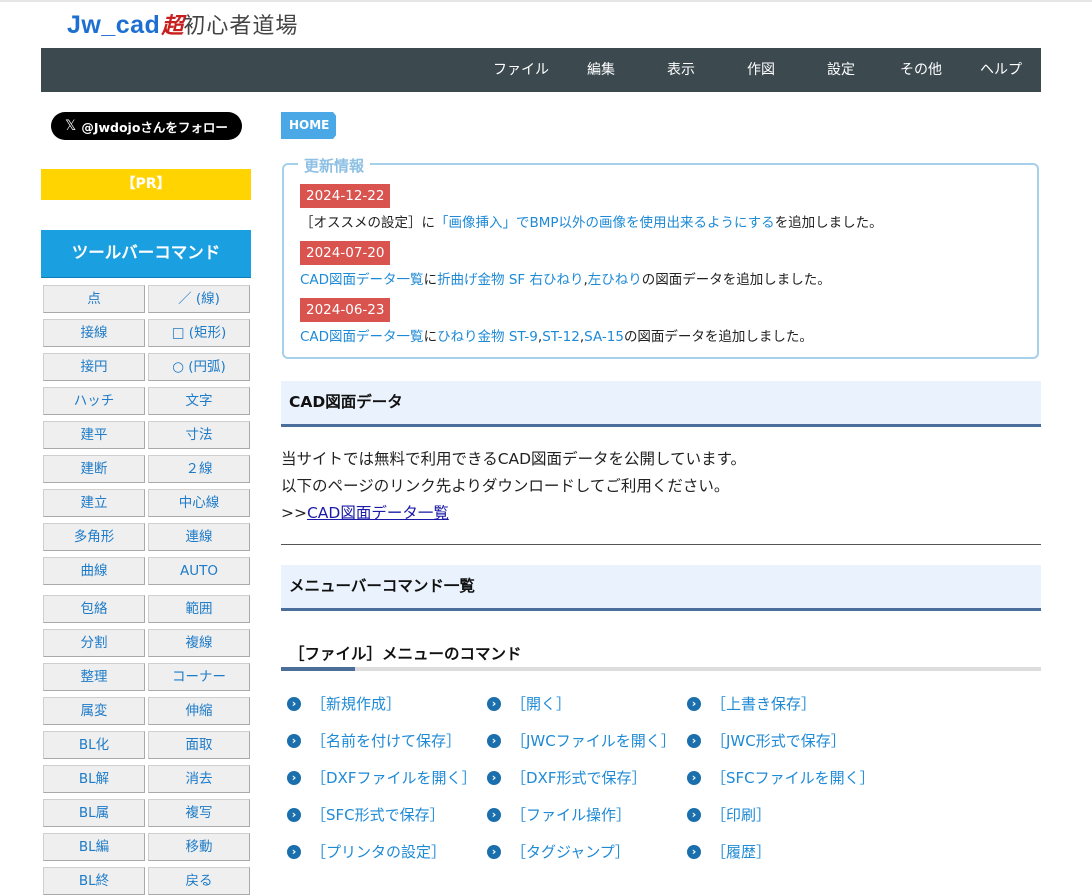 This screenshot has height=895, width=1092. Describe the element at coordinates (94, 643) in the screenshot. I see `toolbar-command-button: 分割` at that location.